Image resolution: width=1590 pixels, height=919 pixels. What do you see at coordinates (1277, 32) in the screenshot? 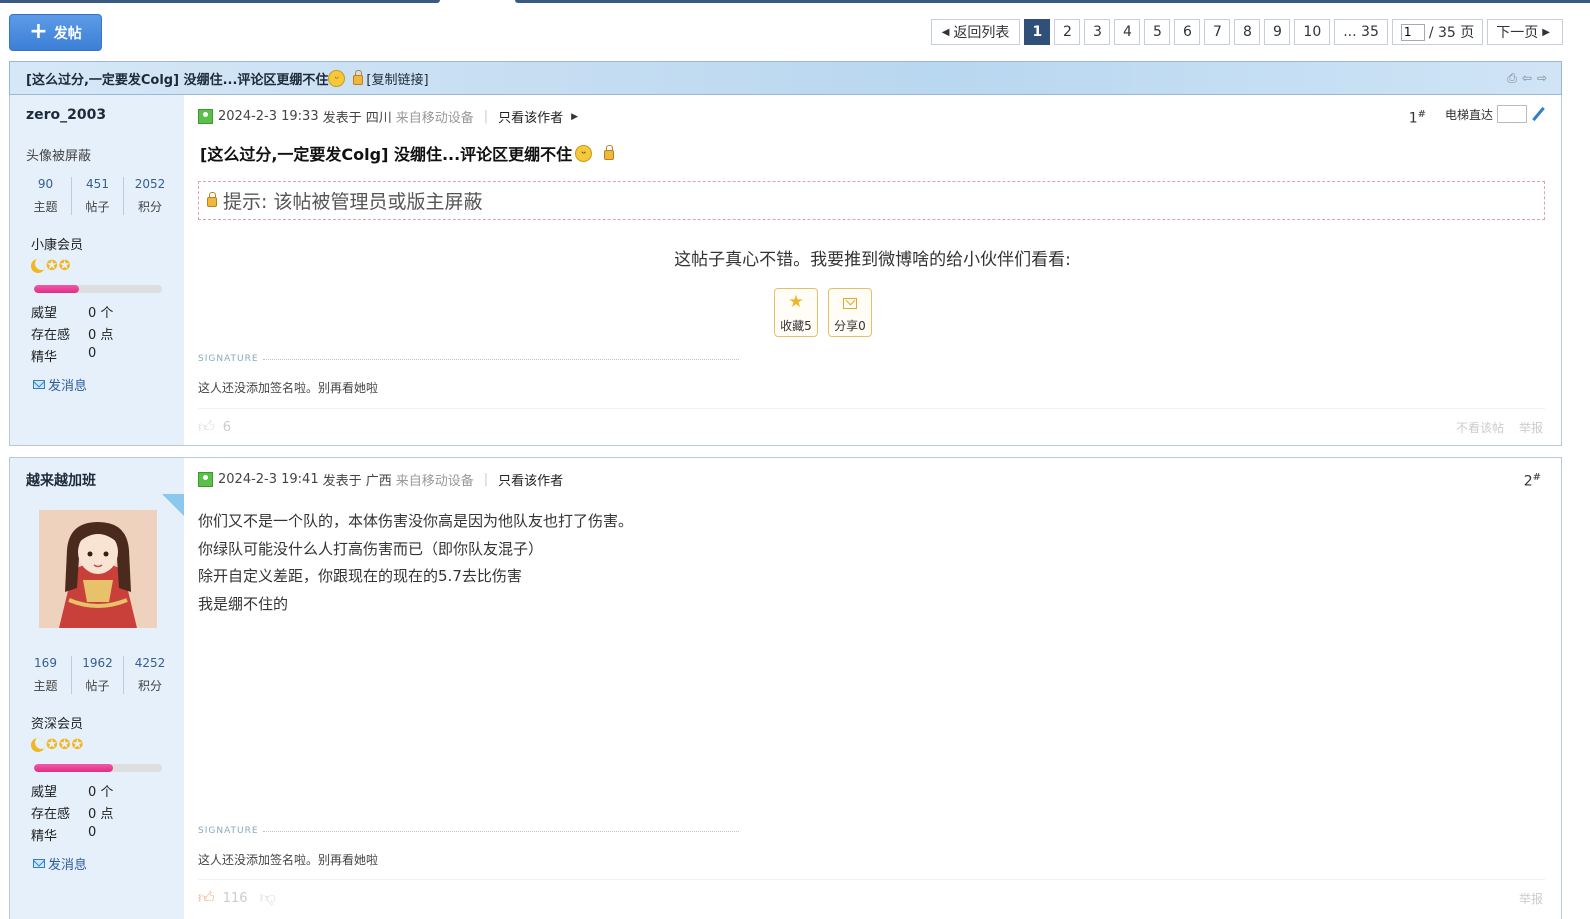
I see `page-link: 9` at bounding box center [1277, 32].